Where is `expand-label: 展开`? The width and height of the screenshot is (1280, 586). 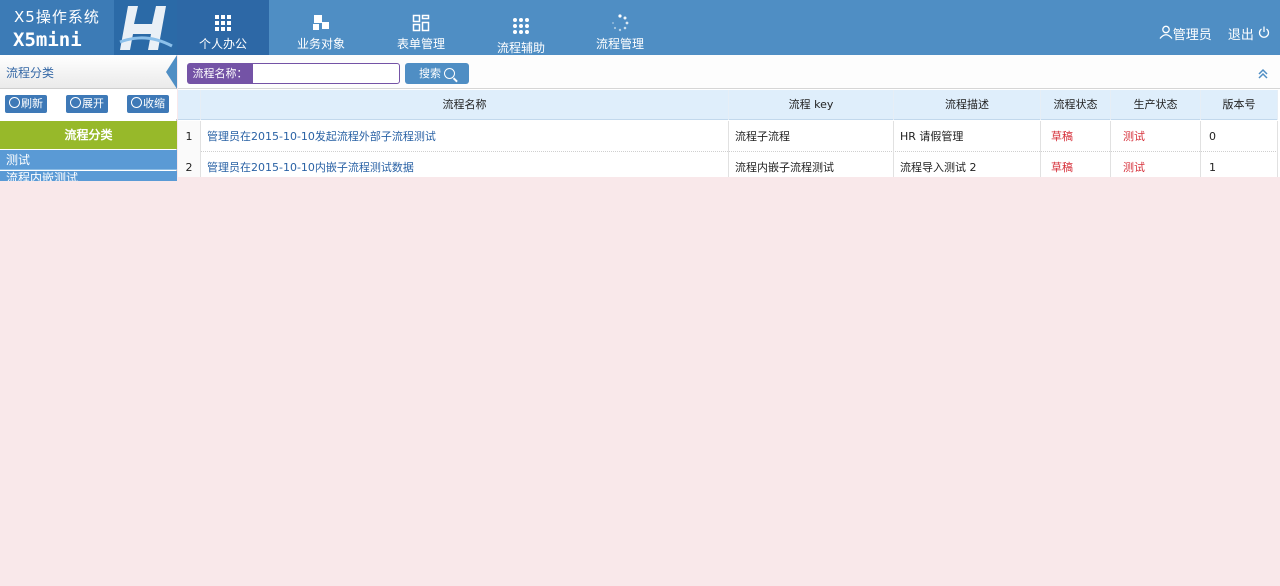 expand-label: 展开 is located at coordinates (93, 103).